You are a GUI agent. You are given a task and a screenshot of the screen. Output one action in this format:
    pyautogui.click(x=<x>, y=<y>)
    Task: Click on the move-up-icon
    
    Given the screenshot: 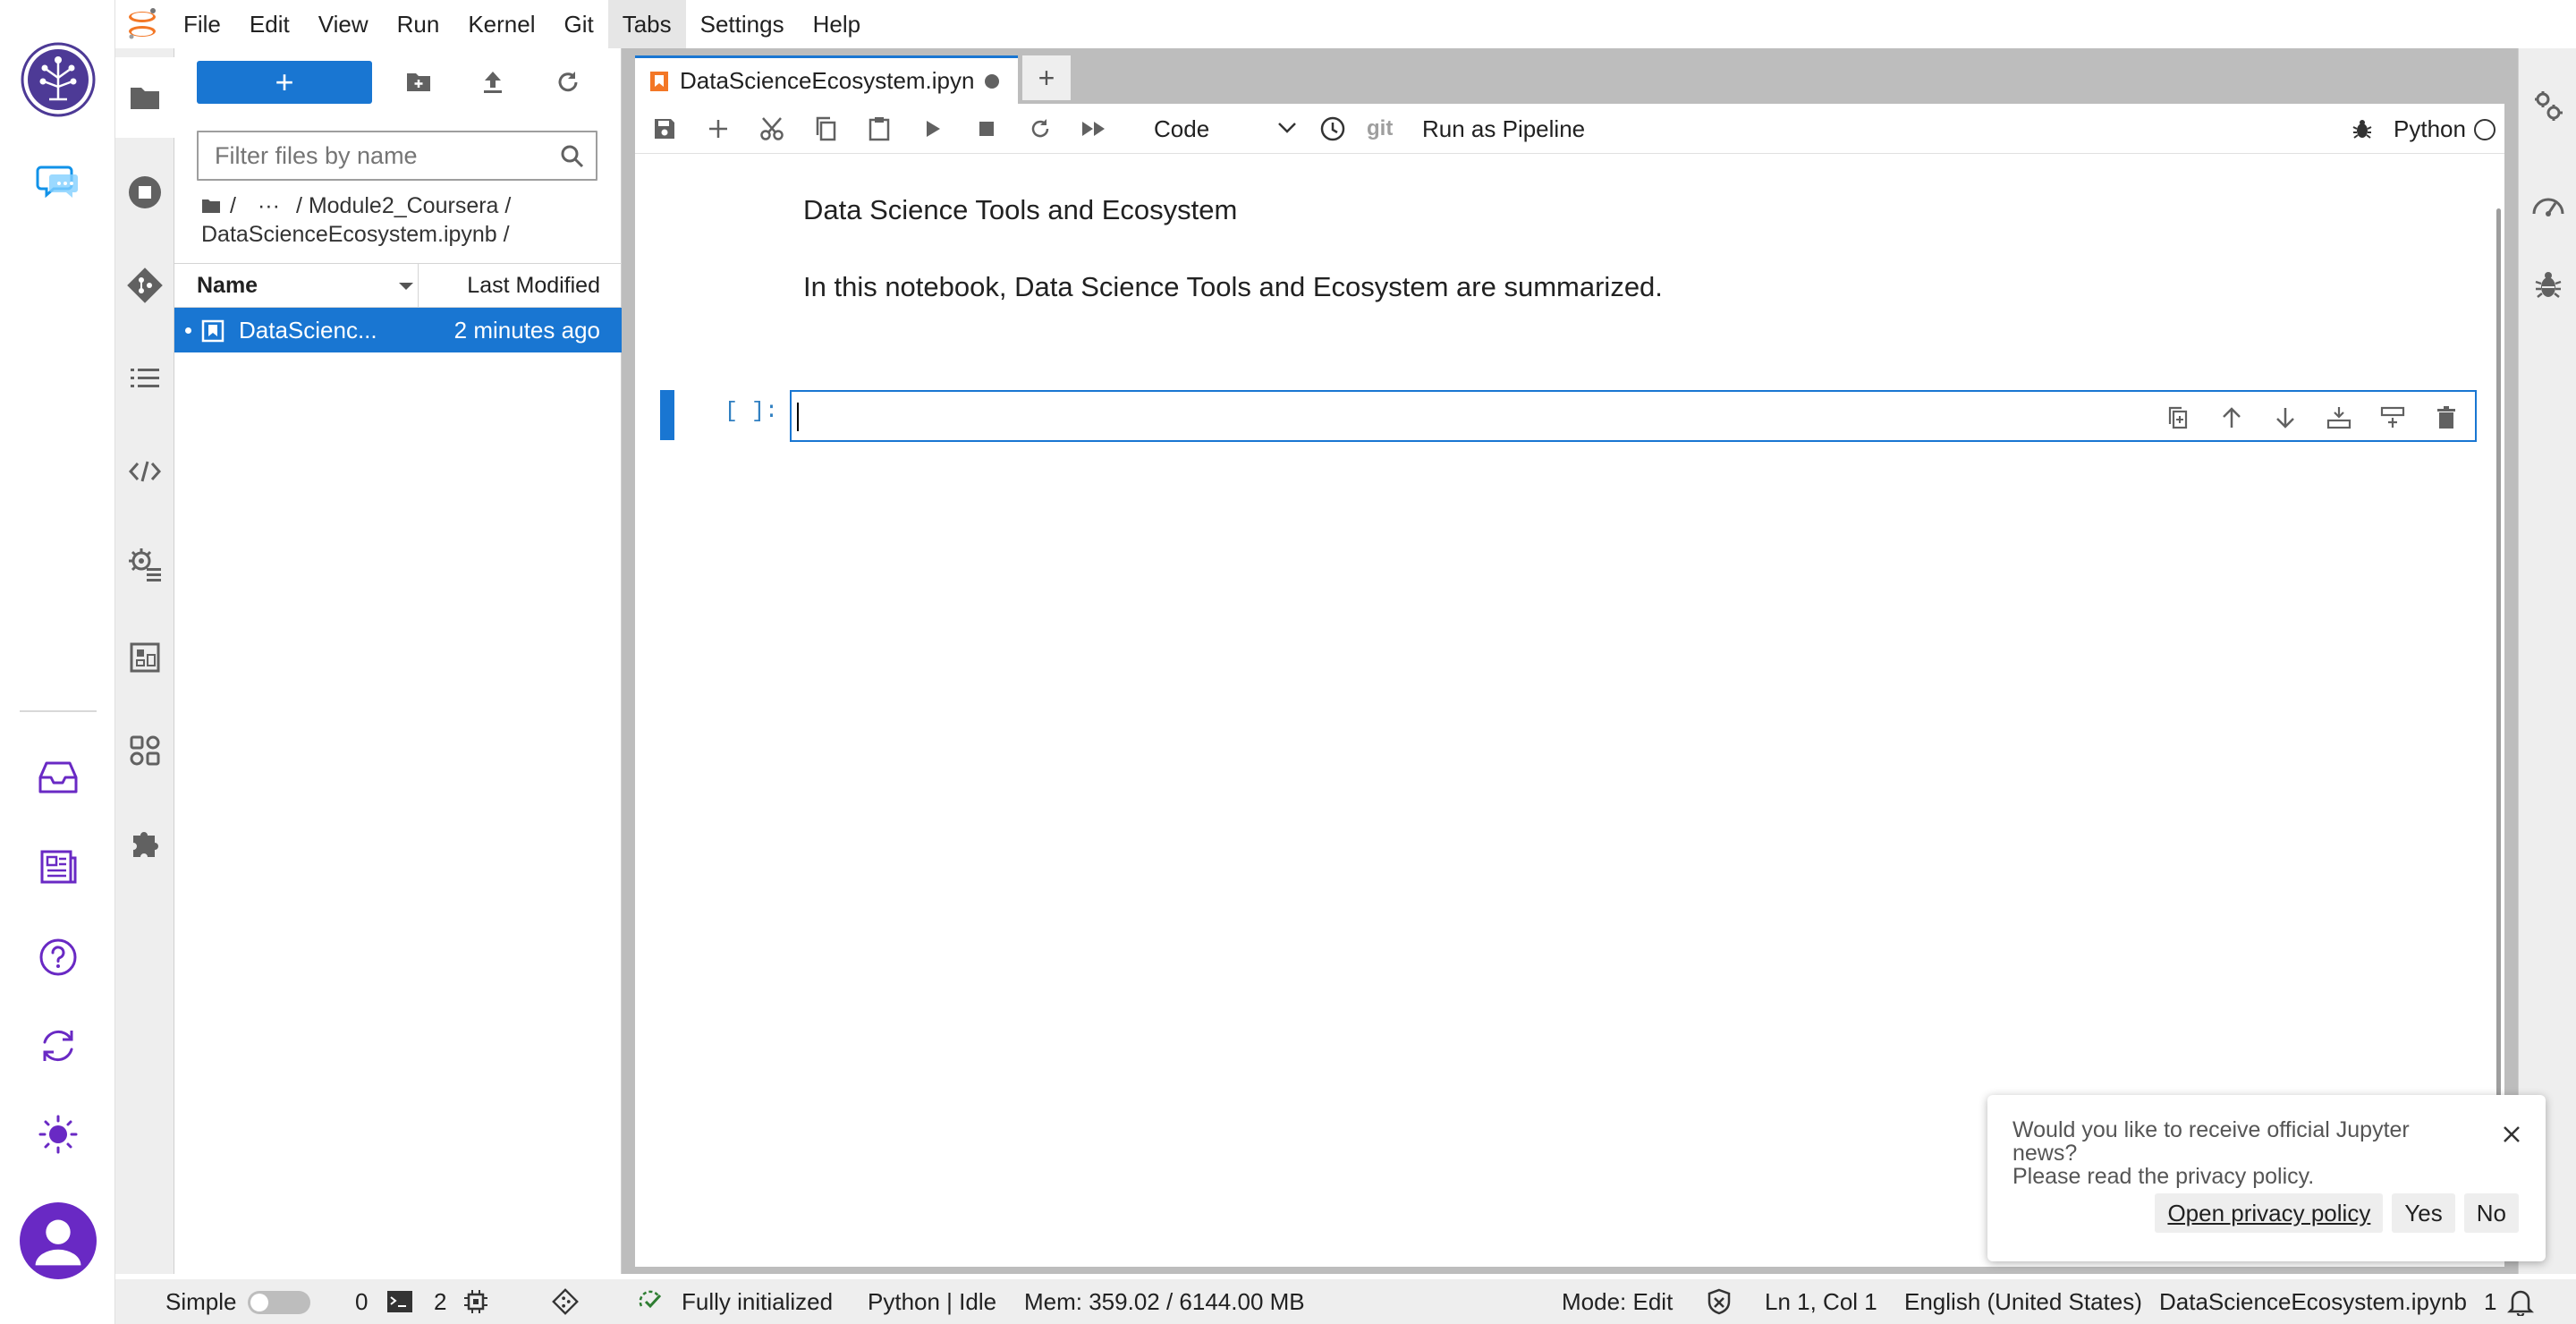 What is the action you would take?
    pyautogui.click(x=2232, y=418)
    